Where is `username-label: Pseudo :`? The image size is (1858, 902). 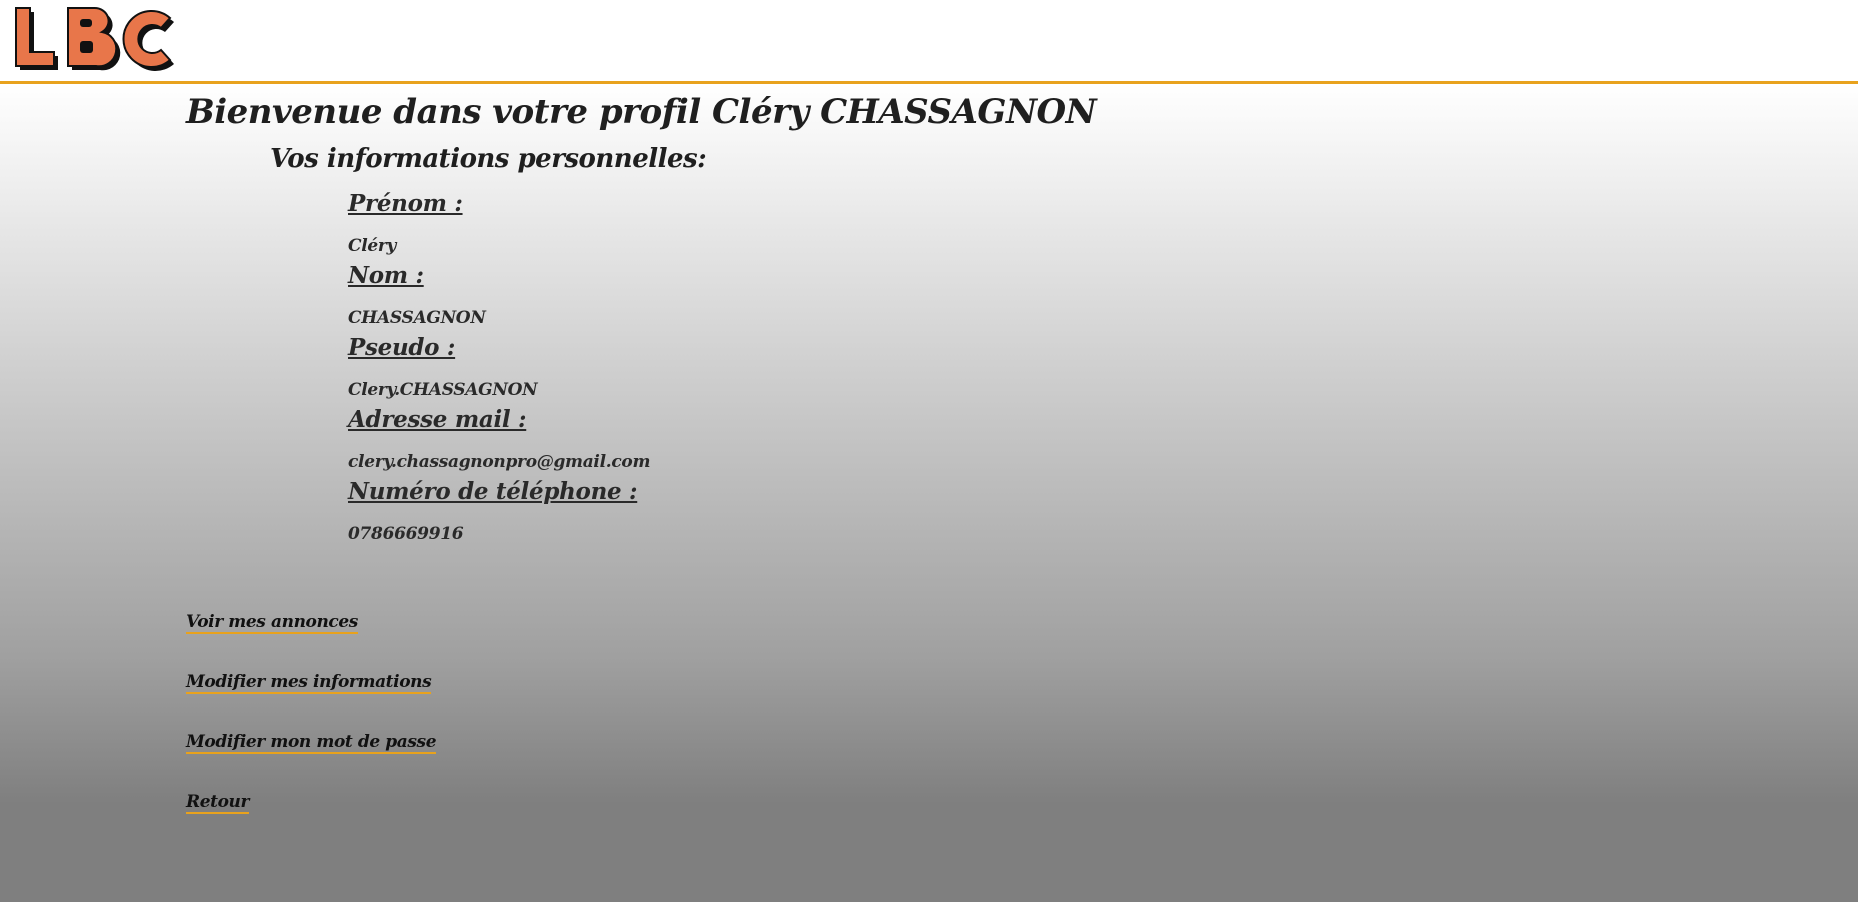 username-label: Pseudo : is located at coordinates (402, 347).